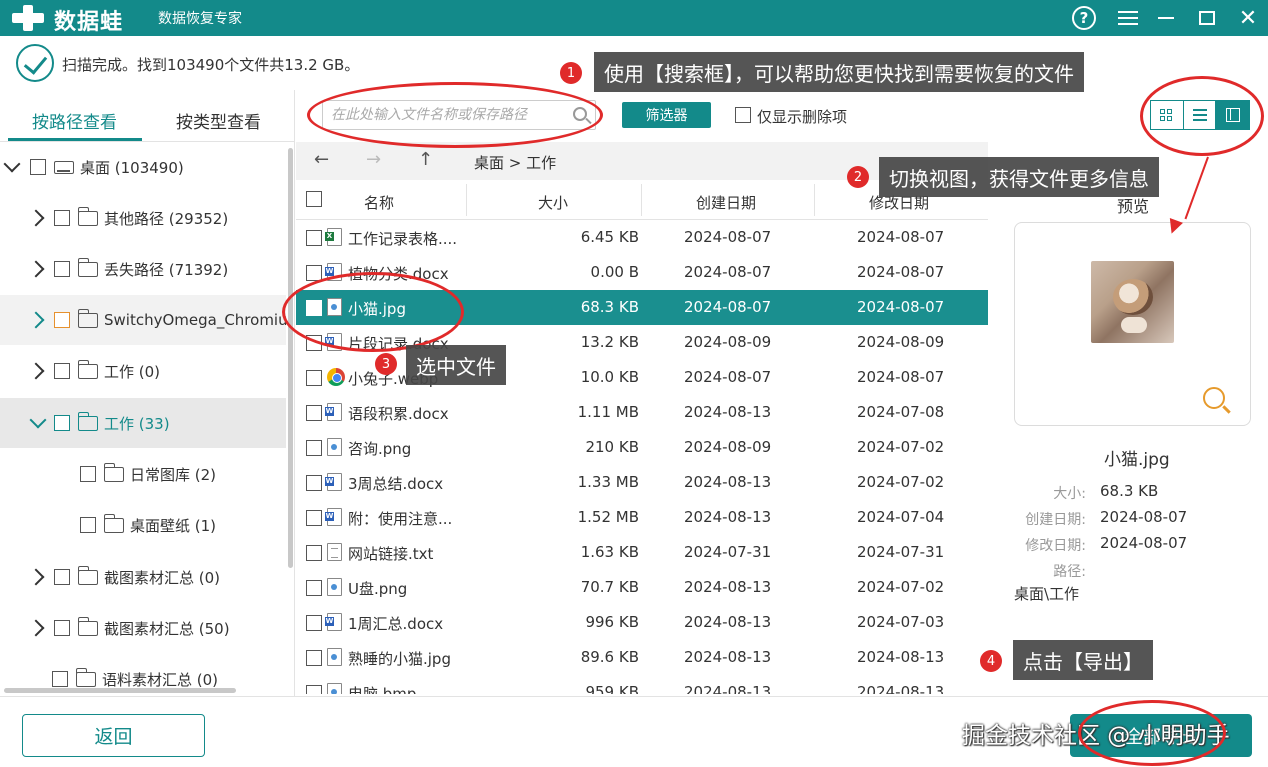 Image resolution: width=1268 pixels, height=767 pixels. I want to click on table-row: 网站链接.txt 1.63 KB 2024-07-31 2024-07-31, so click(642, 552).